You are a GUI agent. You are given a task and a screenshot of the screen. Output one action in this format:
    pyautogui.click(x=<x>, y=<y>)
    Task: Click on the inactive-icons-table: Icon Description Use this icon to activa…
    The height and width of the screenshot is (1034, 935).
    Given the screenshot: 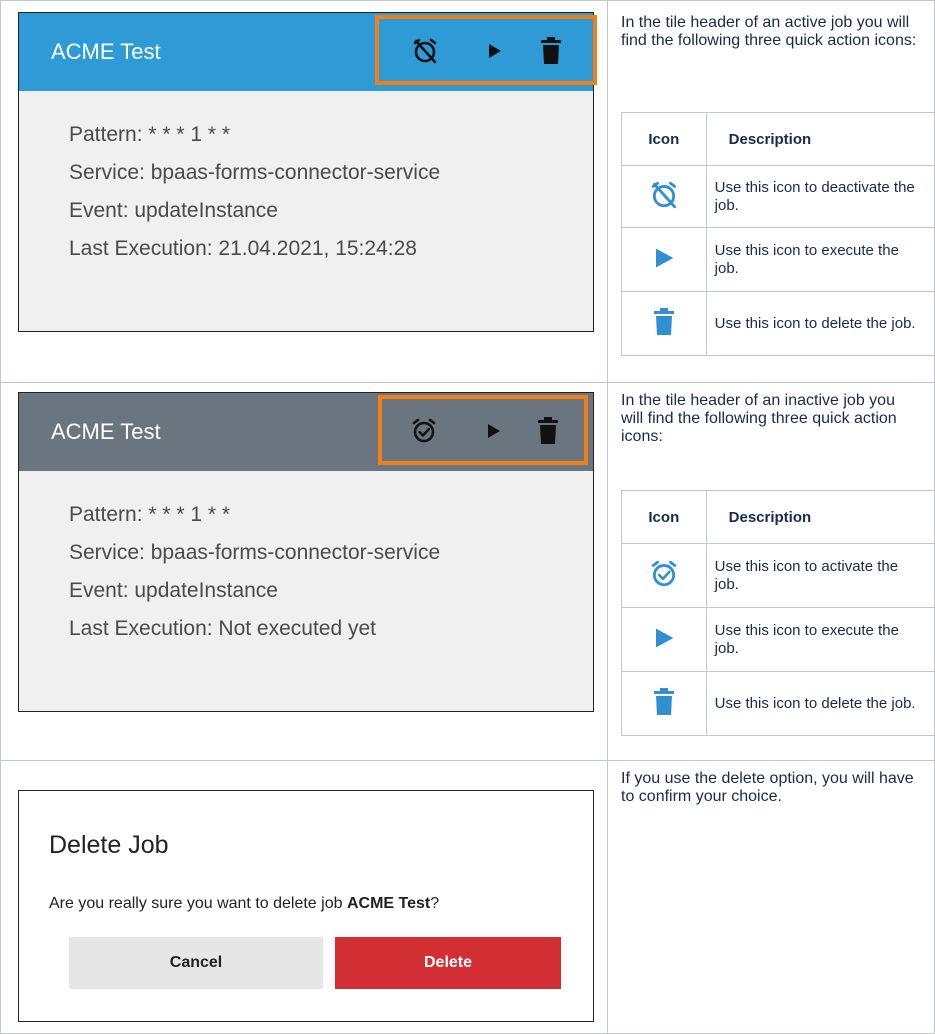 What is the action you would take?
    pyautogui.click(x=778, y=613)
    